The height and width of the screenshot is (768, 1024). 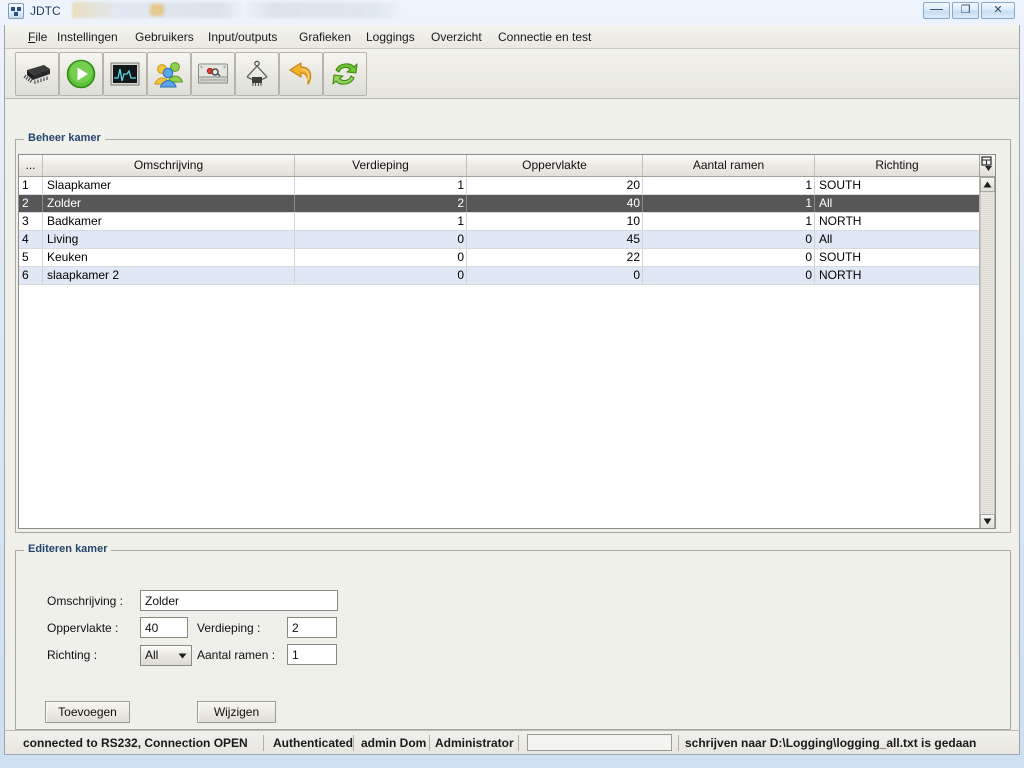 I want to click on table-cell-area: 40, so click(x=555, y=203).